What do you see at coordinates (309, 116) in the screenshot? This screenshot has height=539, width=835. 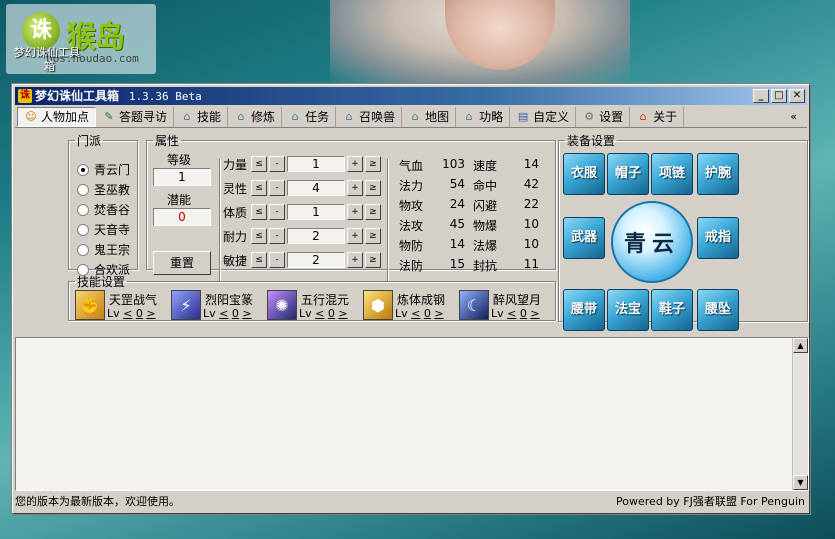 I see `tab-quests: ⌂ 任务` at bounding box center [309, 116].